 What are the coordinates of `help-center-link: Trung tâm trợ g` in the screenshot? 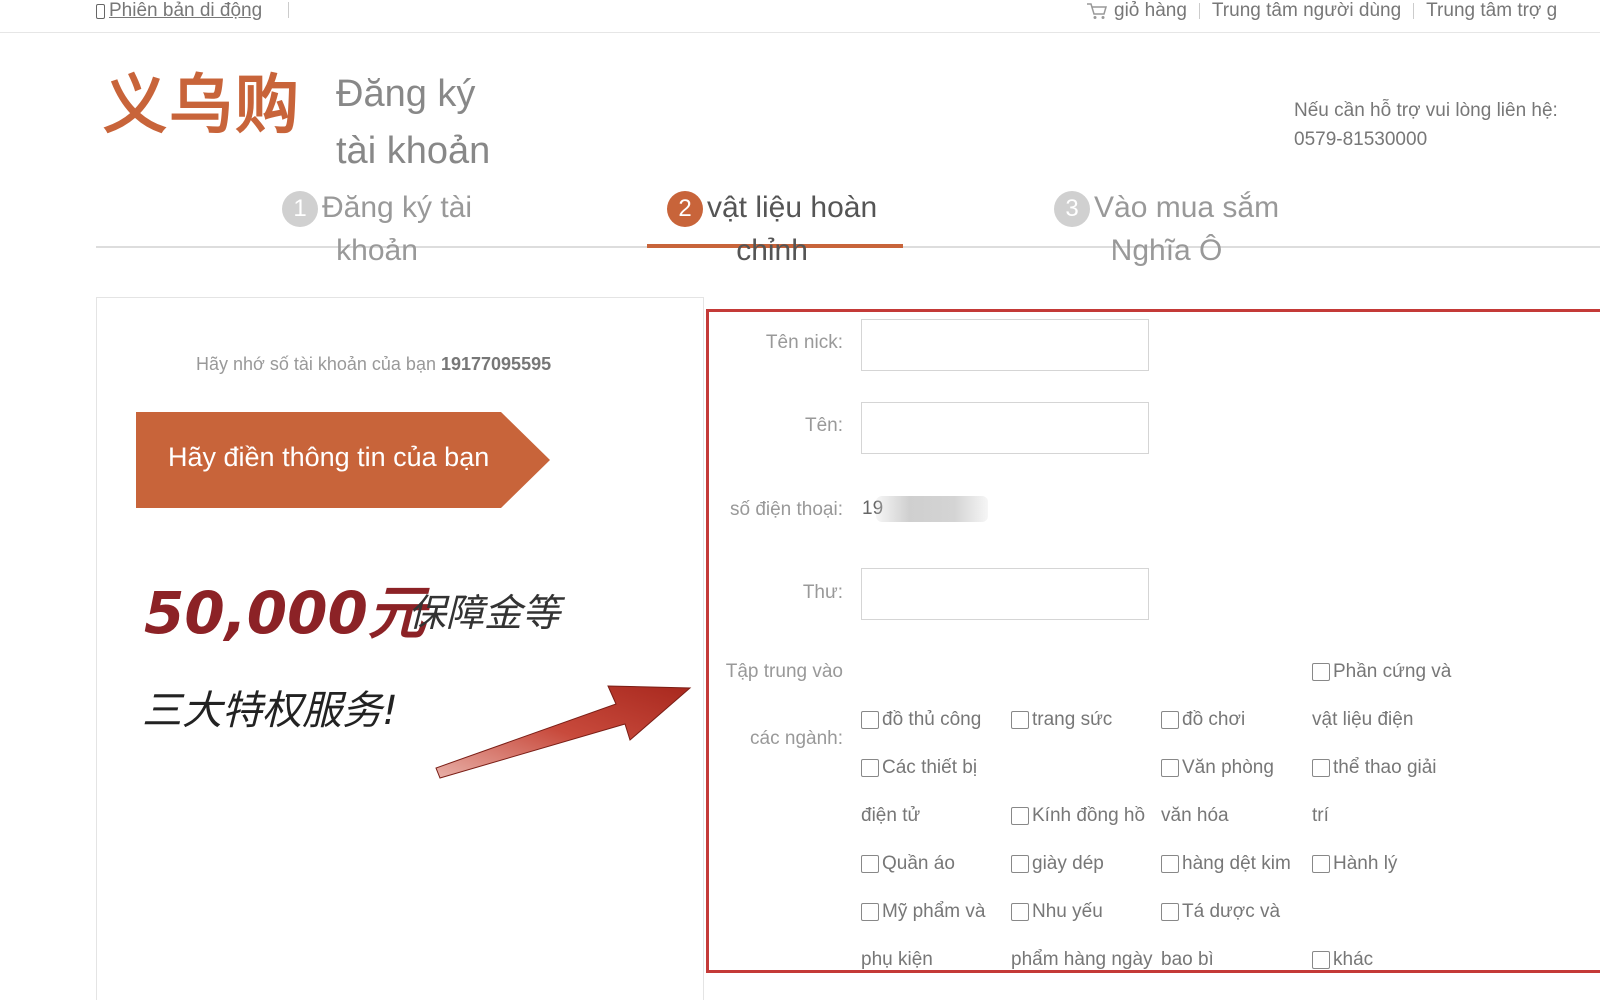 It's located at (1491, 11).